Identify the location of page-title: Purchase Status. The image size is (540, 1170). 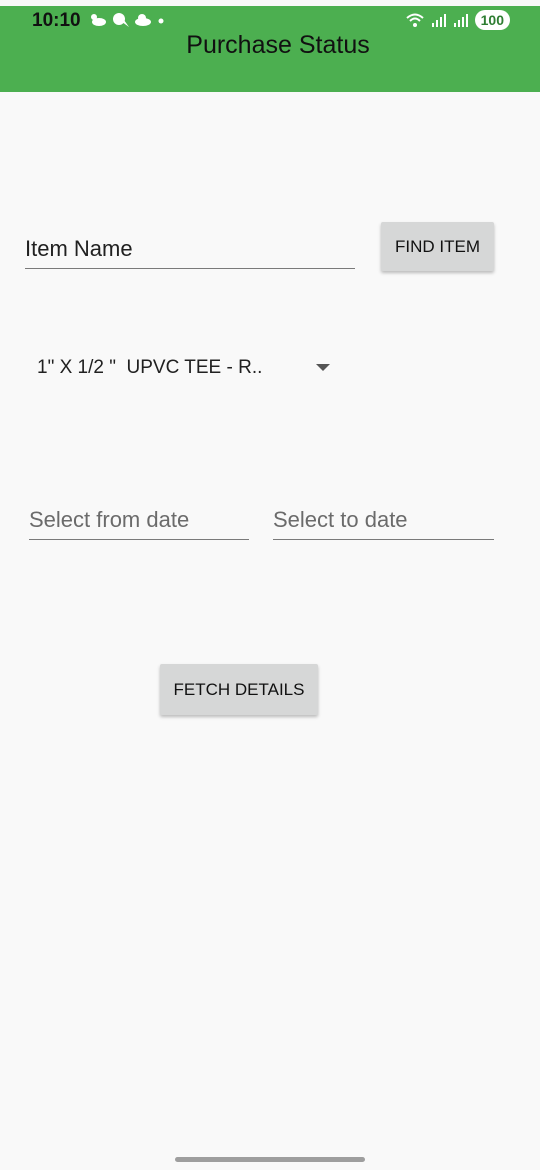
(278, 45).